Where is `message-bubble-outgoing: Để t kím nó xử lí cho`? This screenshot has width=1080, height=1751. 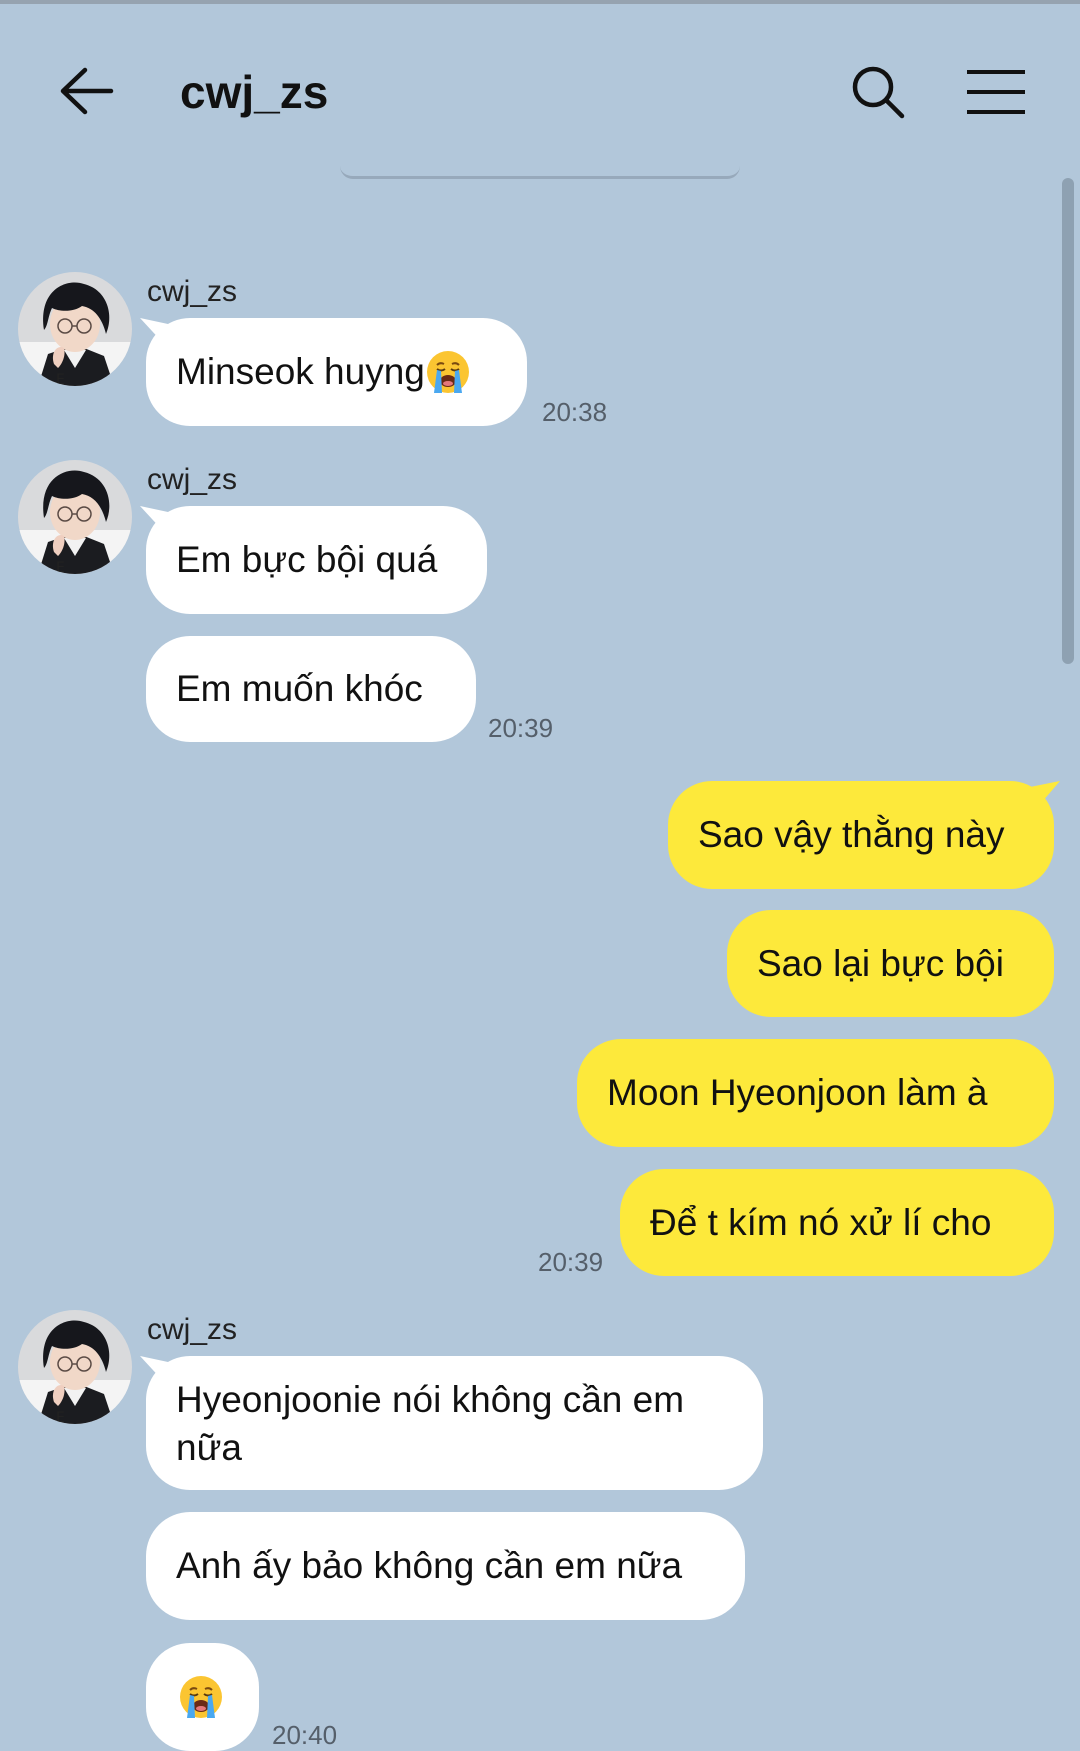 message-bubble-outgoing: Để t kím nó xử lí cho is located at coordinates (837, 1222).